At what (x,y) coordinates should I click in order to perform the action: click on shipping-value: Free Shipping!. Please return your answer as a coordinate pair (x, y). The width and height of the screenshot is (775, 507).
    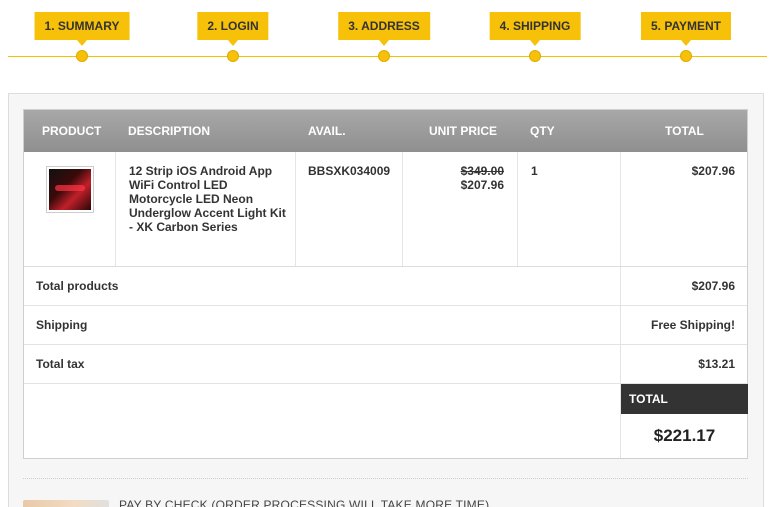
    Looking at the image, I should click on (693, 325).